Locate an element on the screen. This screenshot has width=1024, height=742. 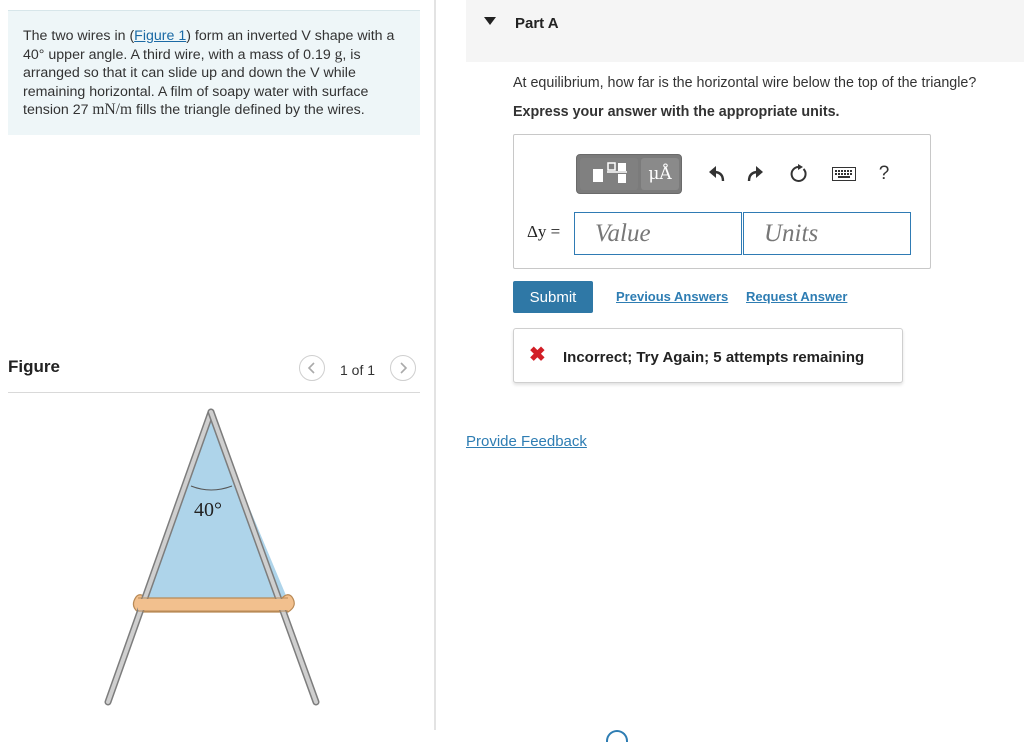
tension-unit: mN/m is located at coordinates (112, 109).